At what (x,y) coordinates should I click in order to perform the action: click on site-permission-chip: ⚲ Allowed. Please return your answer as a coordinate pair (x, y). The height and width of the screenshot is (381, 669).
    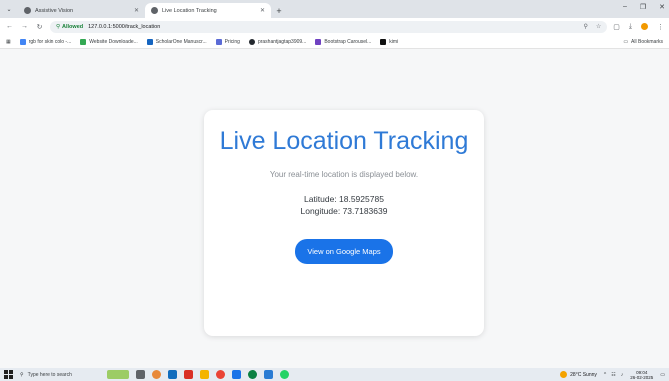
    Looking at the image, I should click on (69, 27).